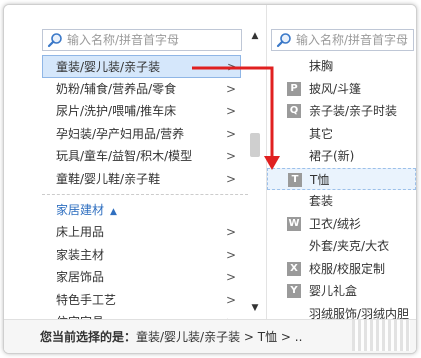  I want to click on list-item-selected: T T恤, so click(341, 178).